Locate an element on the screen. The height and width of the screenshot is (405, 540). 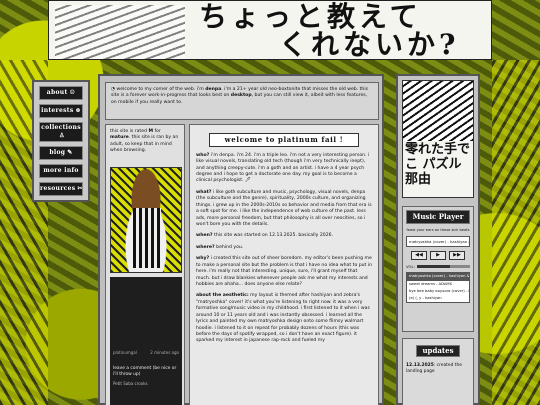
volume-label: VOL: is located at coordinates (410, 267).